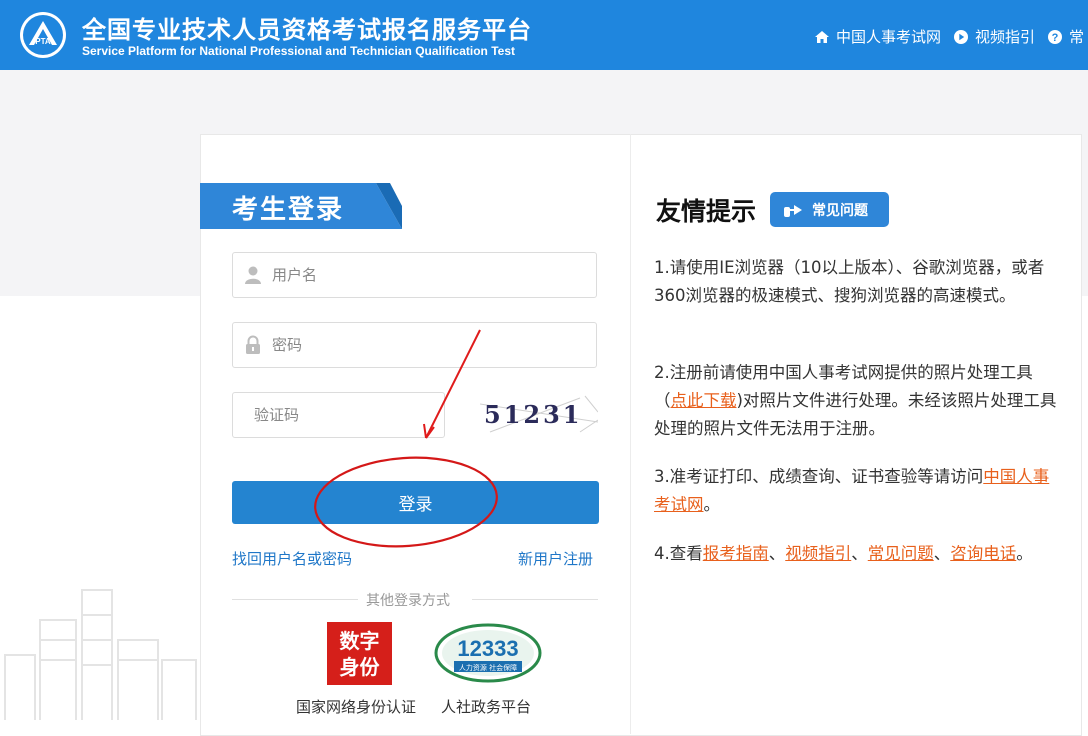 This screenshot has height=736, width=1088. What do you see at coordinates (712, 504) in the screenshot?
I see `tip-3-text-b: 。` at bounding box center [712, 504].